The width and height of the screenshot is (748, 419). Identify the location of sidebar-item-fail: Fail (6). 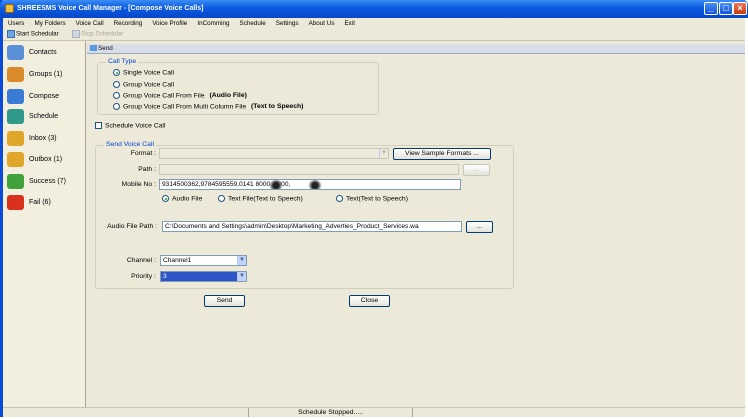
(46, 203).